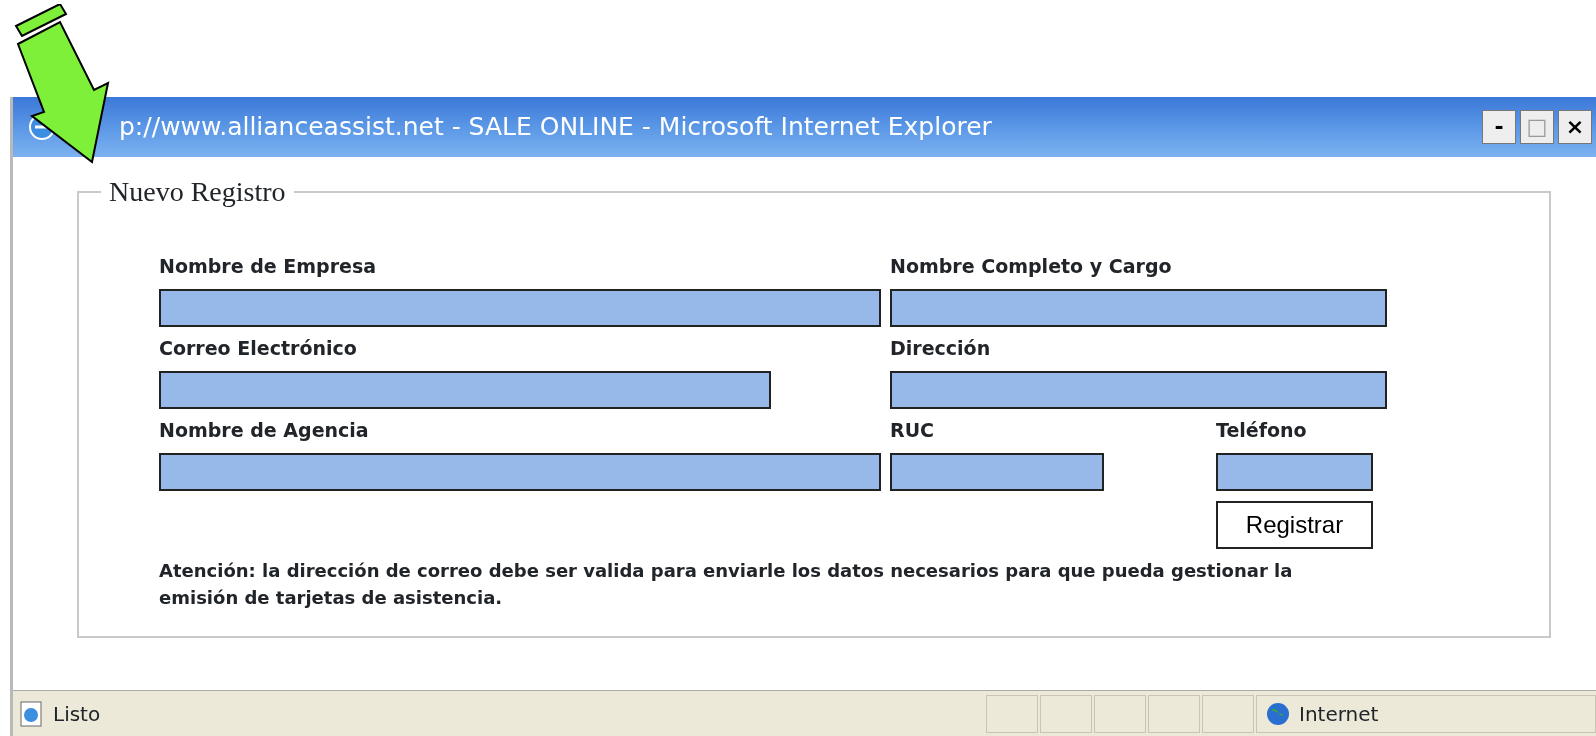 This screenshot has height=736, width=1596. What do you see at coordinates (1031, 267) in the screenshot?
I see `field-label: Nombre Completo y Cargo` at bounding box center [1031, 267].